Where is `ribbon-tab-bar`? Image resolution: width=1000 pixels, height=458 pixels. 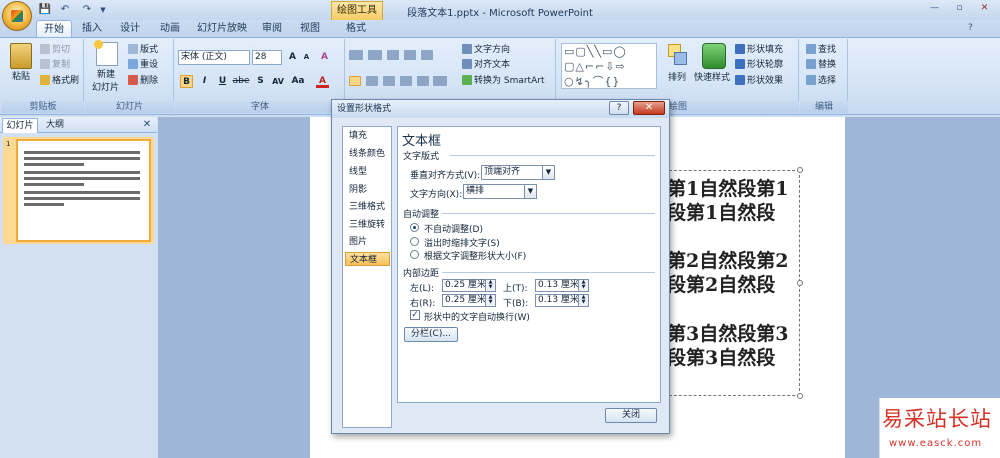
ribbon-tab-bar is located at coordinates (500, 29).